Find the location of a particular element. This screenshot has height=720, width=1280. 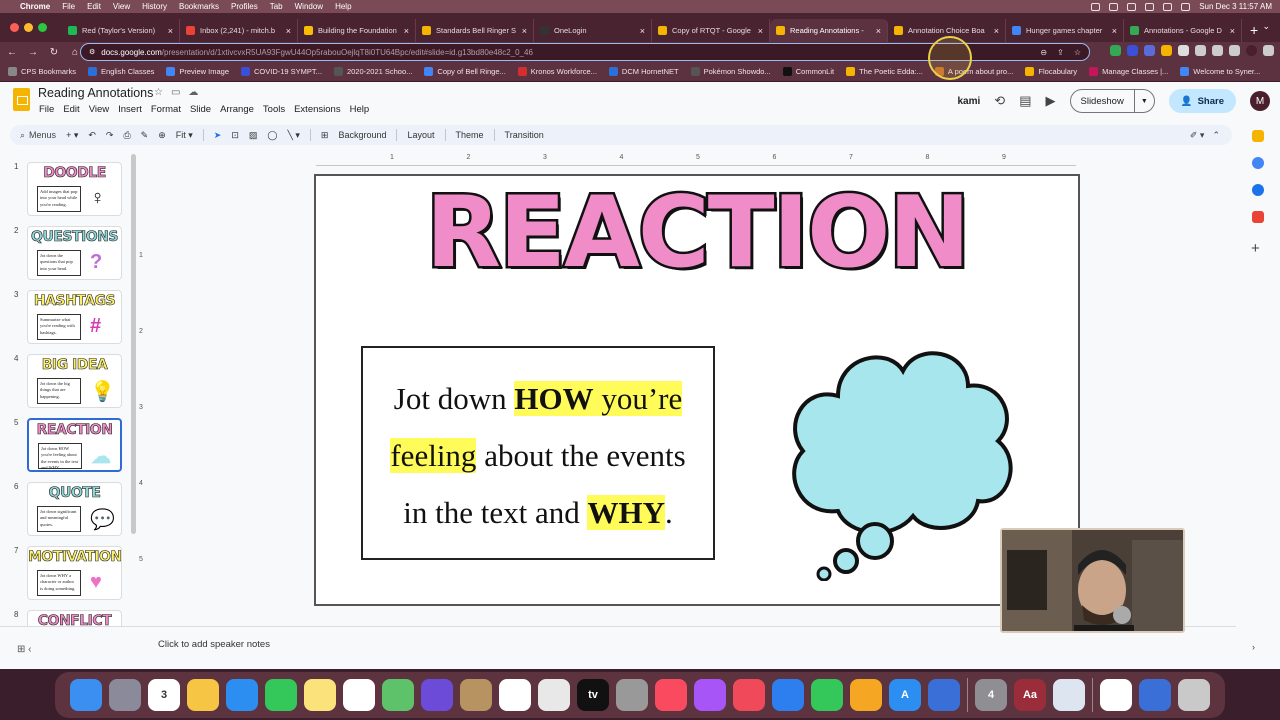

reload-button: ↻ is located at coordinates (54, 52).